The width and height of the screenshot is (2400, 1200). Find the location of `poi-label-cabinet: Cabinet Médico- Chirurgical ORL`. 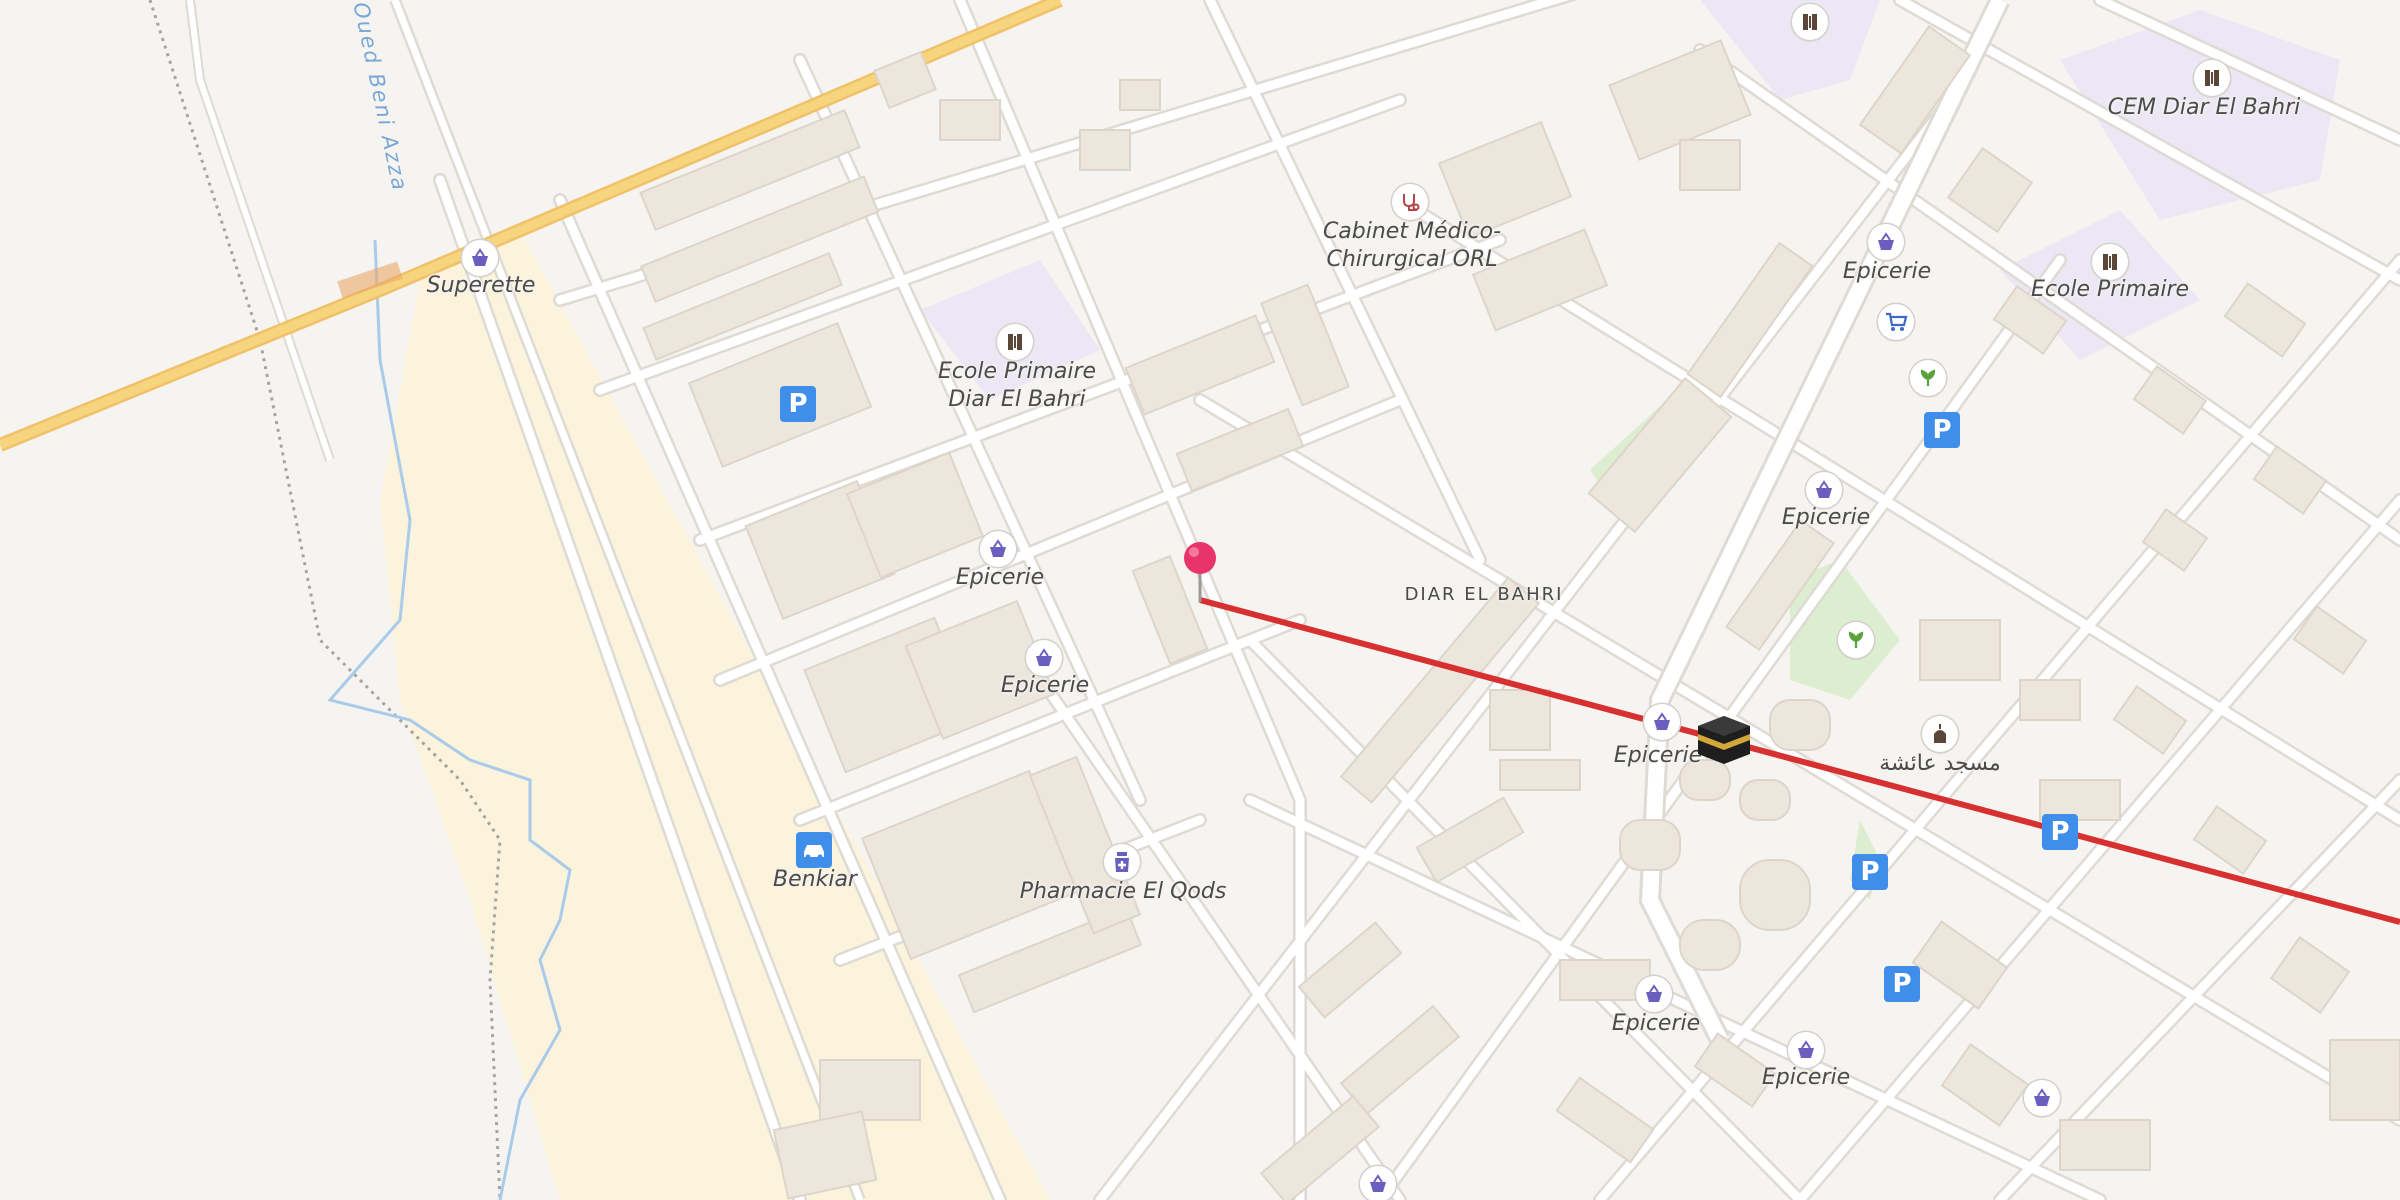

poi-label-cabinet: Cabinet Médico- Chirurgical ORL is located at coordinates (1412, 245).